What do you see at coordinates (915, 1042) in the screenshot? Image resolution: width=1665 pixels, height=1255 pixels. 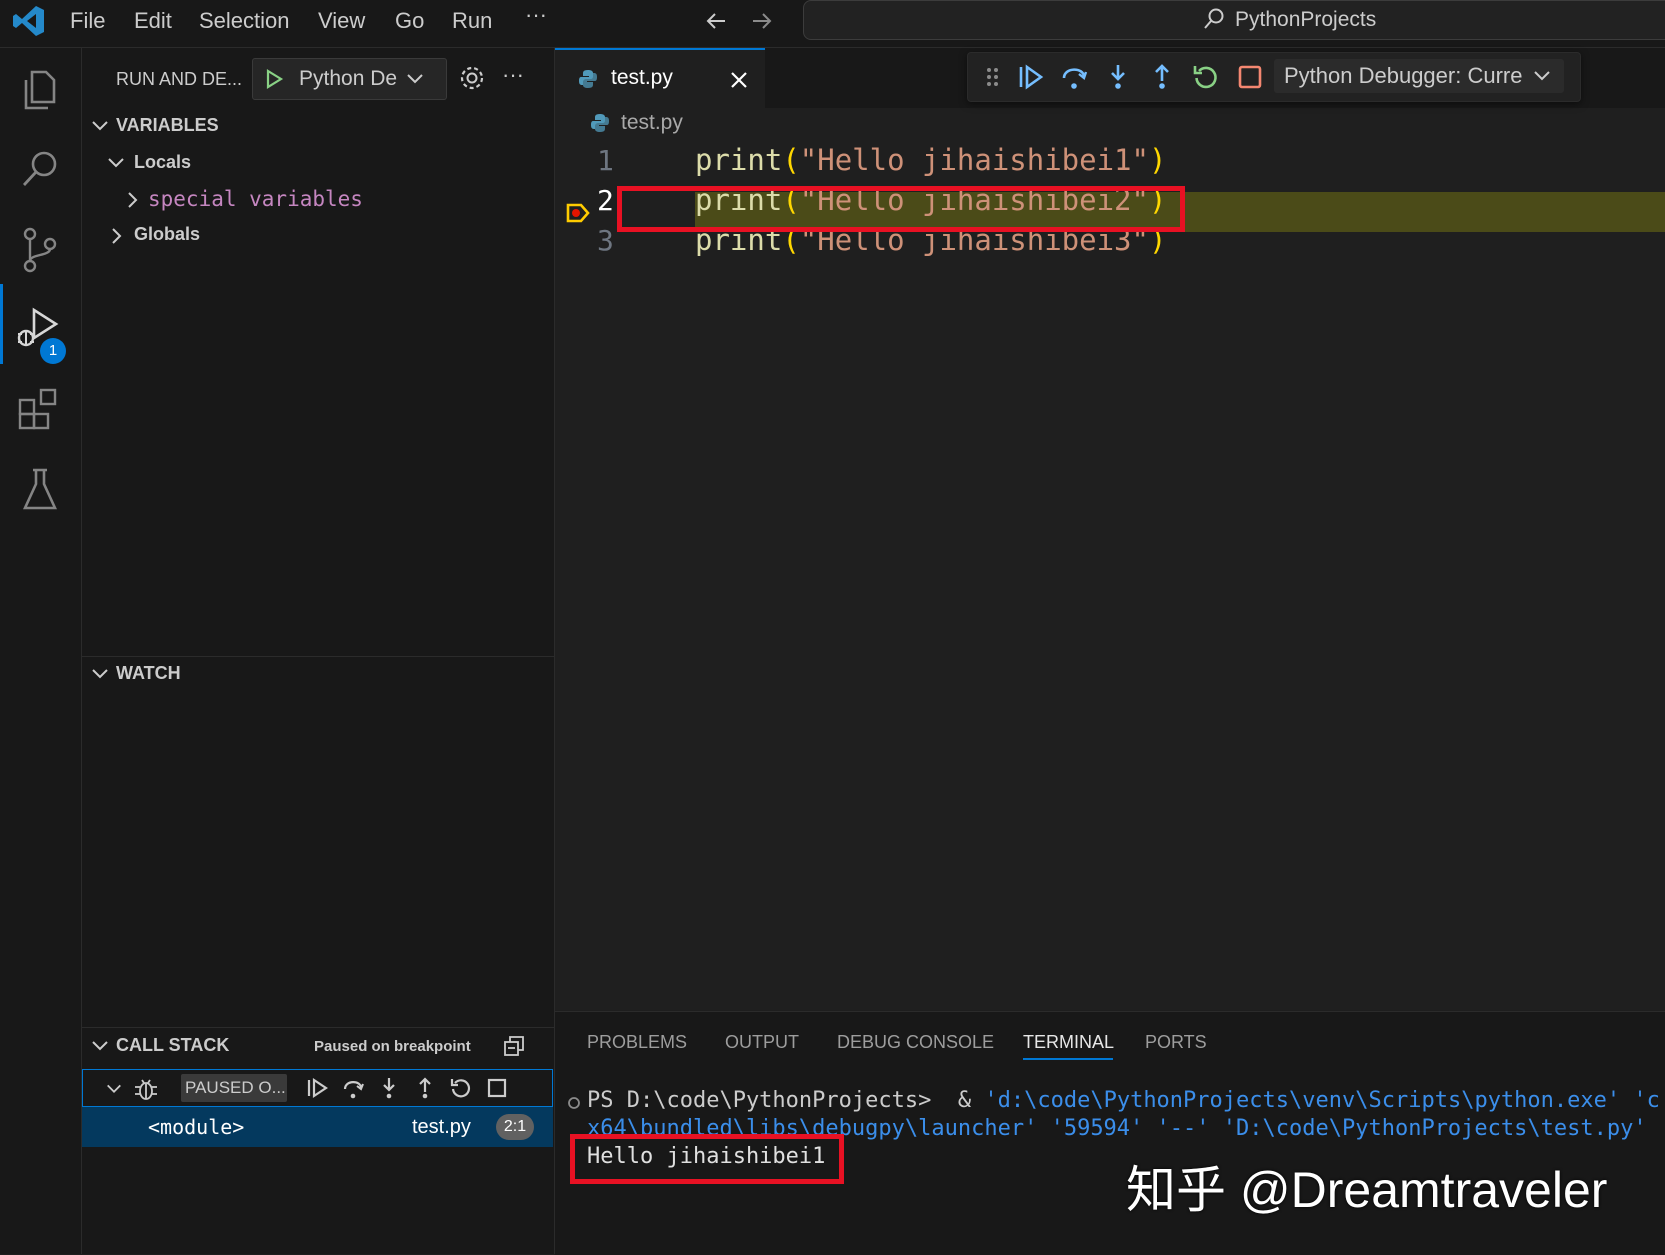 I see `tab-debug-console: DEBUG CONSOLE` at bounding box center [915, 1042].